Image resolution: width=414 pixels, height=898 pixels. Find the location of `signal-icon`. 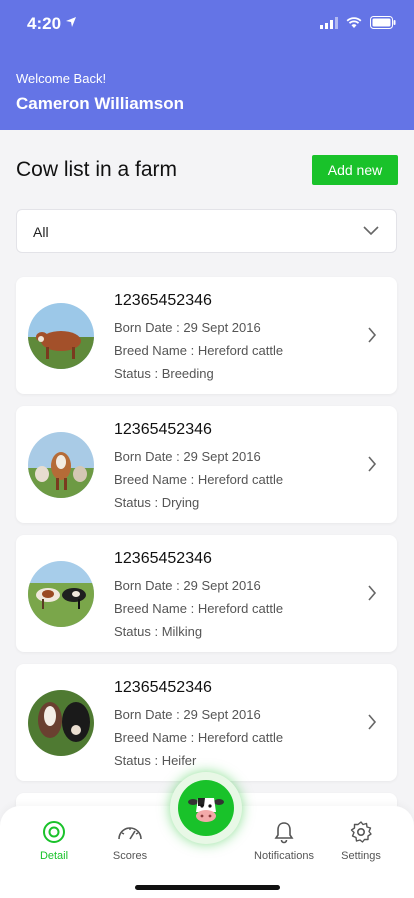

signal-icon is located at coordinates (329, 22).